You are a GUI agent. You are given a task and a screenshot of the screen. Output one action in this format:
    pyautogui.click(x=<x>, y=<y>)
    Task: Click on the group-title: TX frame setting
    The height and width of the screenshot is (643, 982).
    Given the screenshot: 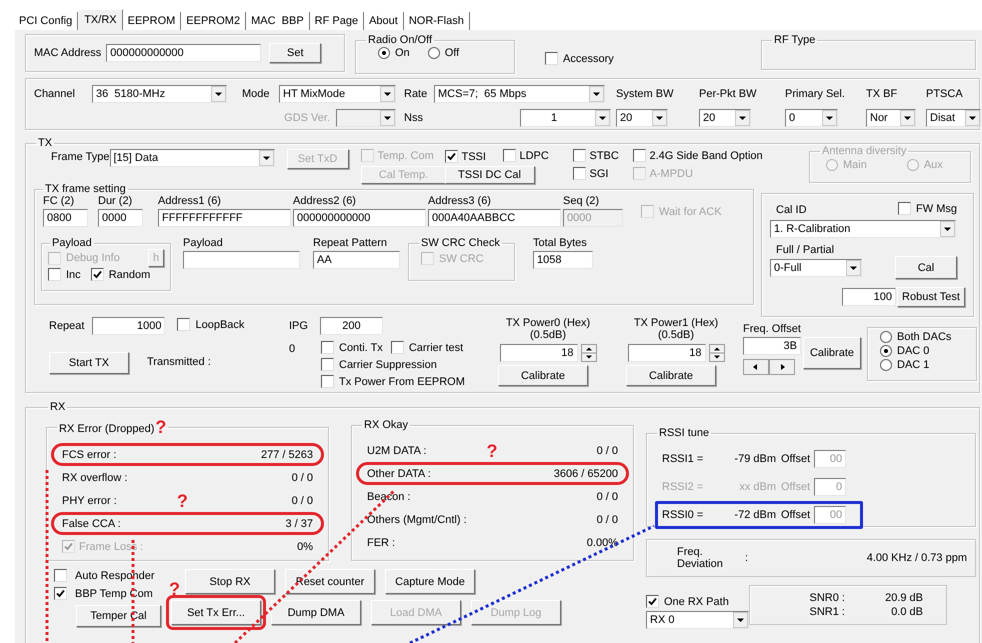 What is the action you would take?
    pyautogui.click(x=85, y=189)
    